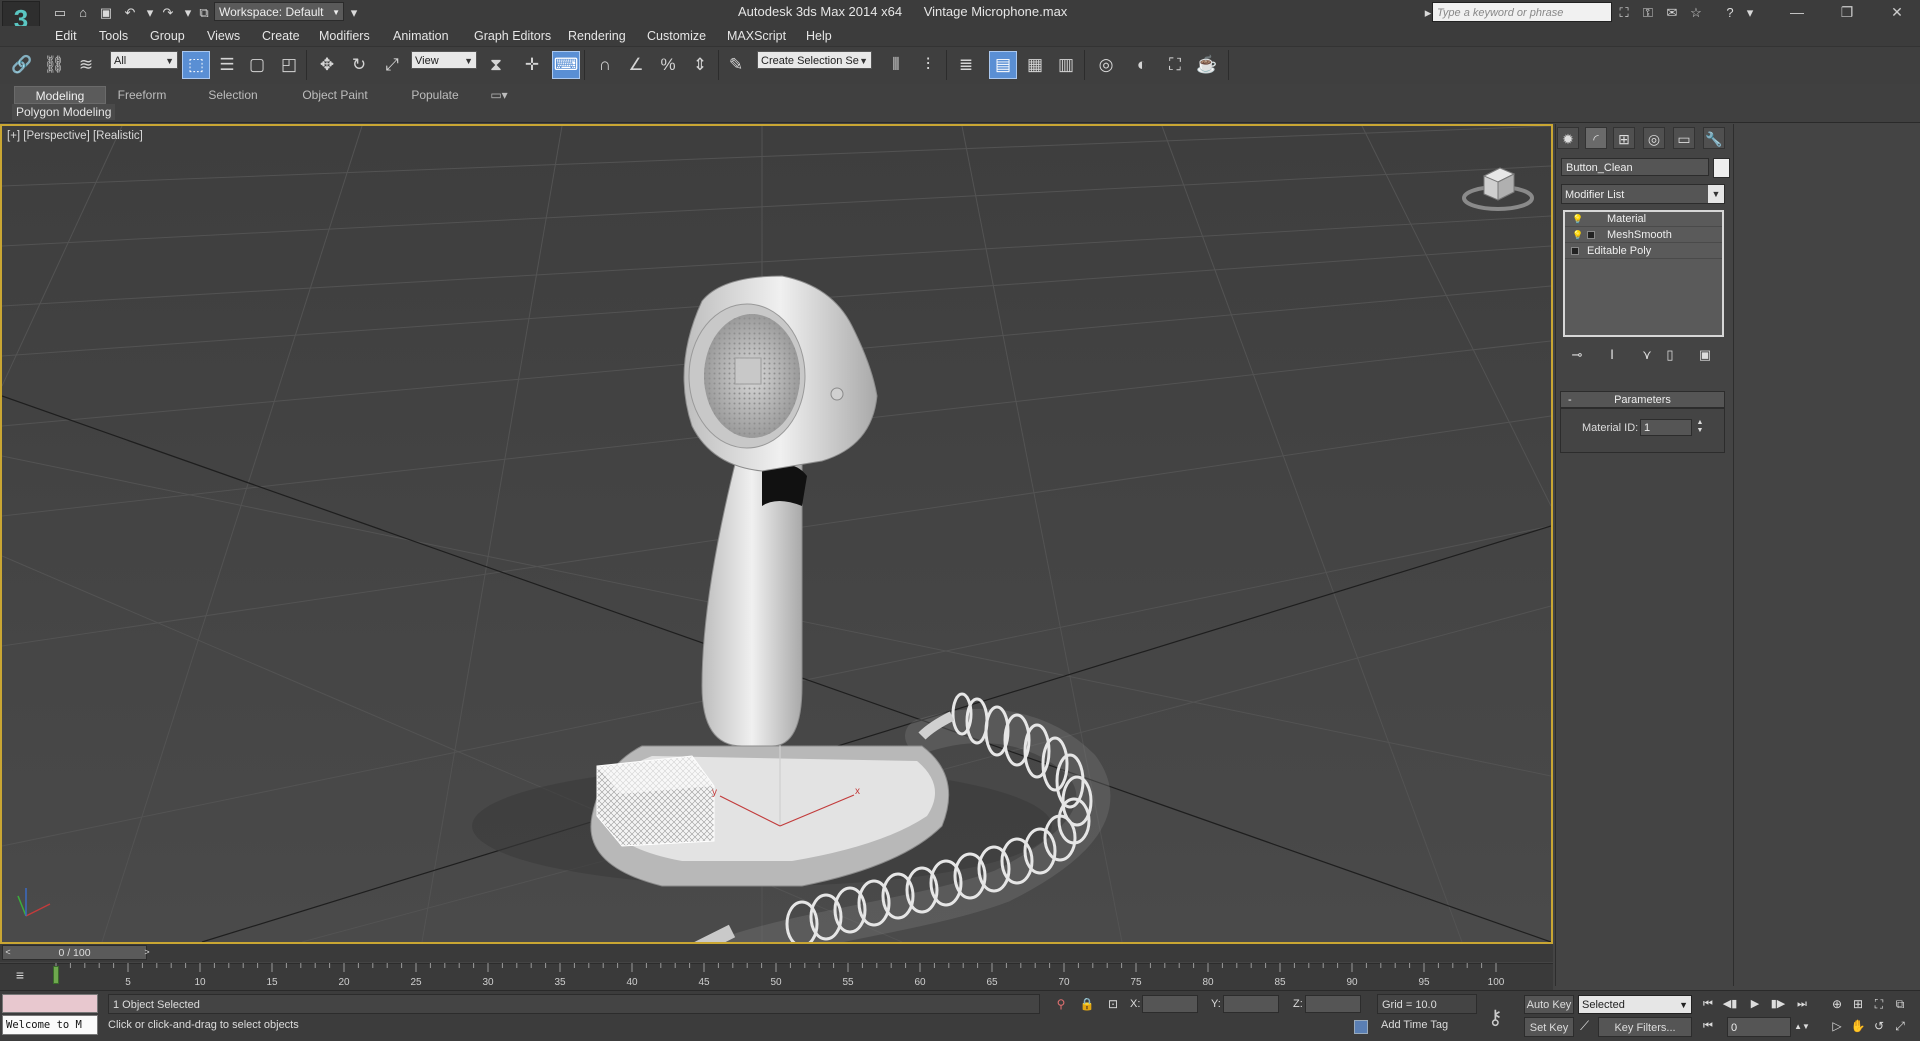 This screenshot has width=1920, height=1041. I want to click on render-setup-icon: ⛶, so click(1175, 65).